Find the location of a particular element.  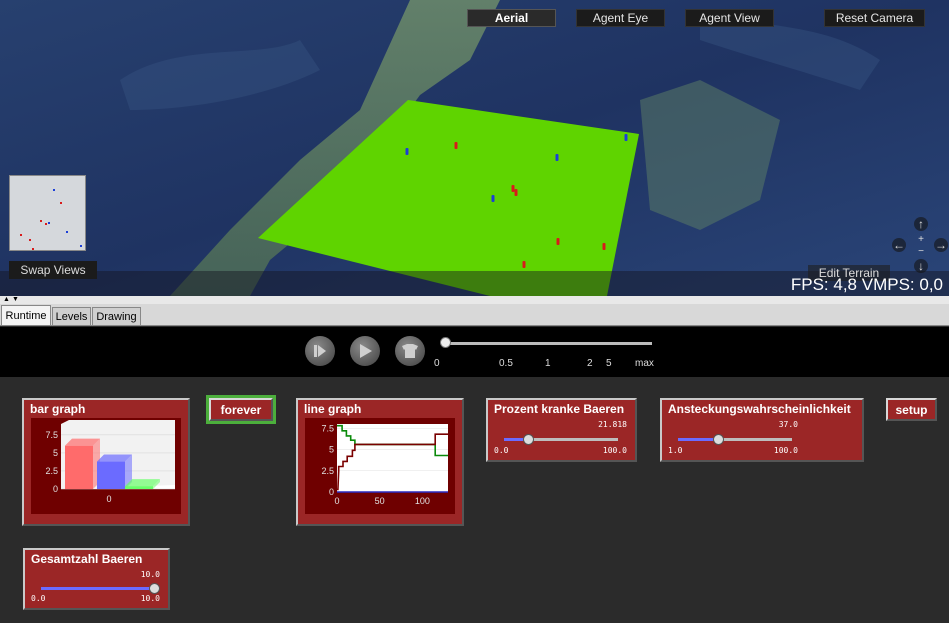

ansteckung-slider-max: 100.0 is located at coordinates (785, 450).